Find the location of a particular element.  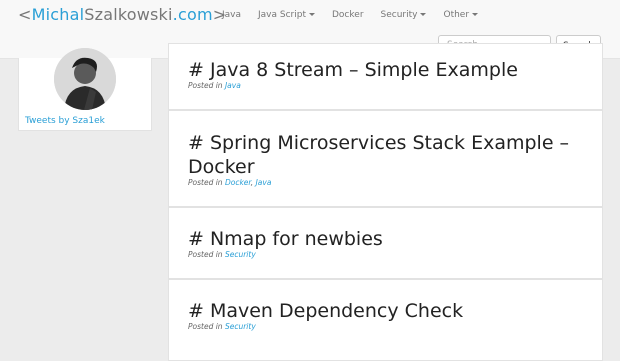

profile-photo-icon is located at coordinates (85, 79).